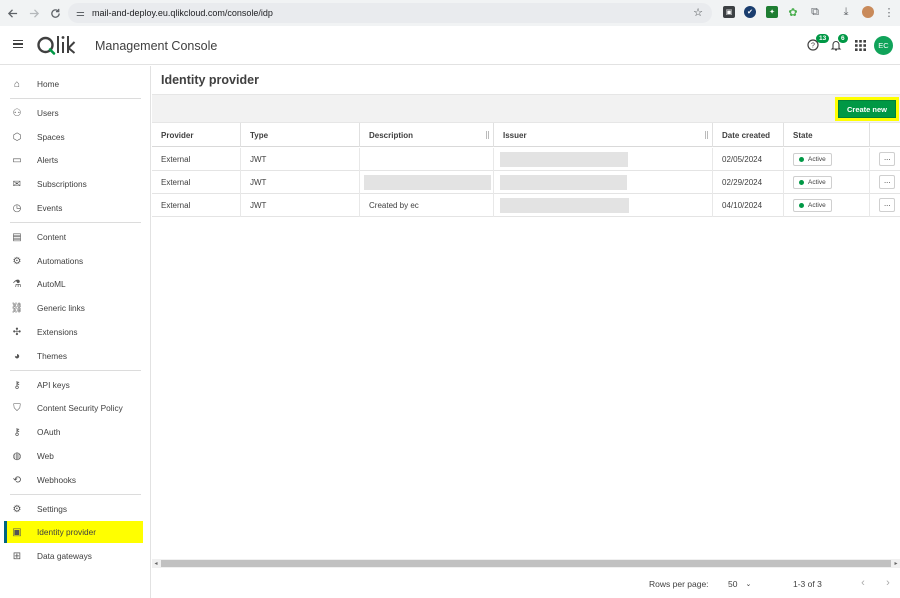 Image resolution: width=900 pixels, height=598 pixels. What do you see at coordinates (73, 480) in the screenshot?
I see `sidebar-item-webhooks: ⟲ Webhooks` at bounding box center [73, 480].